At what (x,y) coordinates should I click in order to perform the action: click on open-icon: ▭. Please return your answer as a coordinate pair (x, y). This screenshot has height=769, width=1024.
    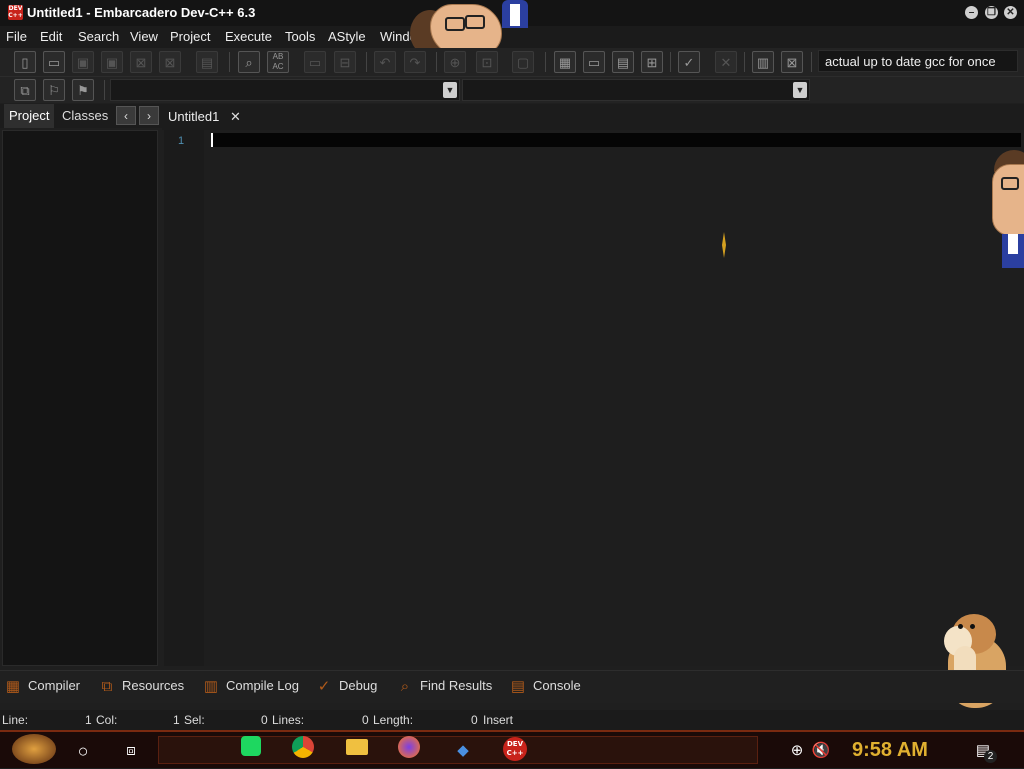
    Looking at the image, I should click on (54, 62).